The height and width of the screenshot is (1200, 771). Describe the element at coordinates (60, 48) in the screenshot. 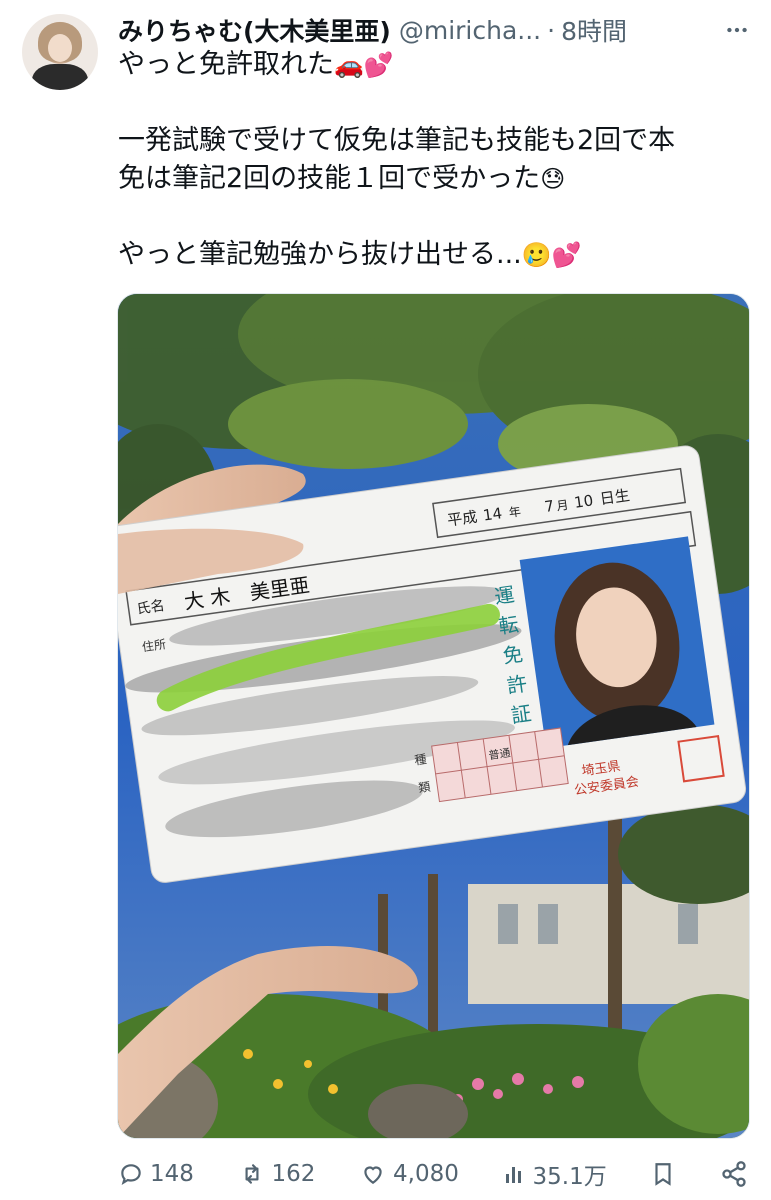

I see `avatar-face` at that location.